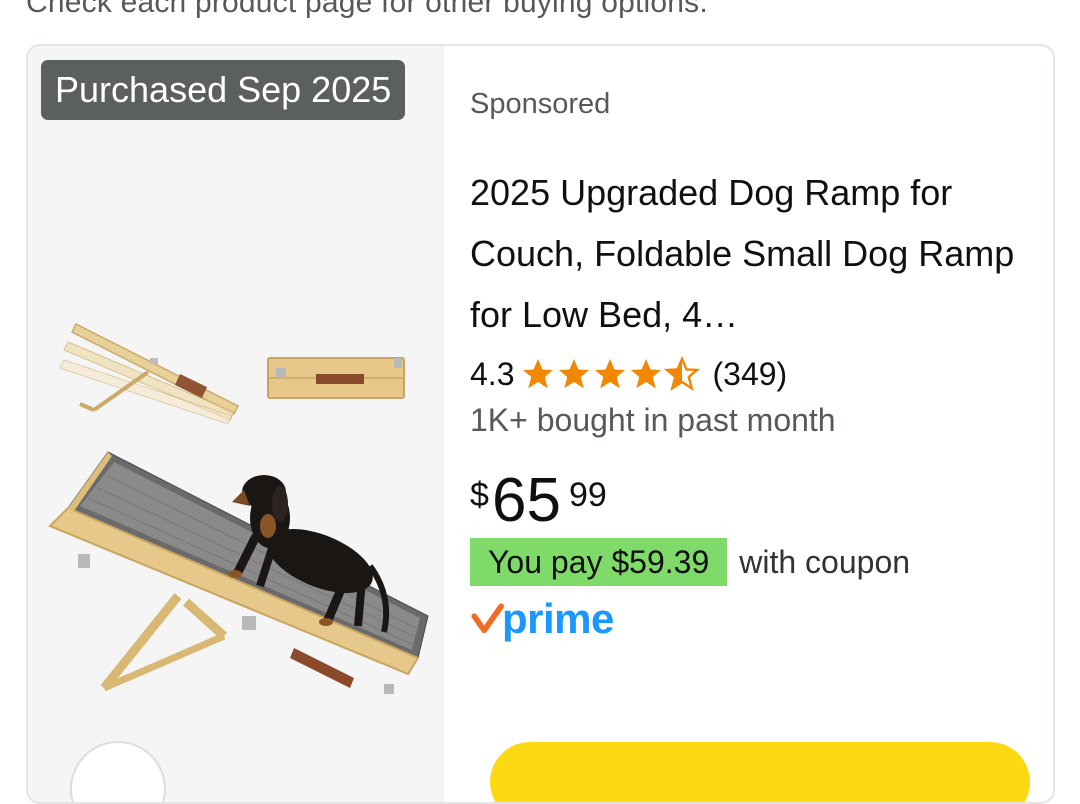  What do you see at coordinates (118, 771) in the screenshot?
I see `thumbnail-circle` at bounding box center [118, 771].